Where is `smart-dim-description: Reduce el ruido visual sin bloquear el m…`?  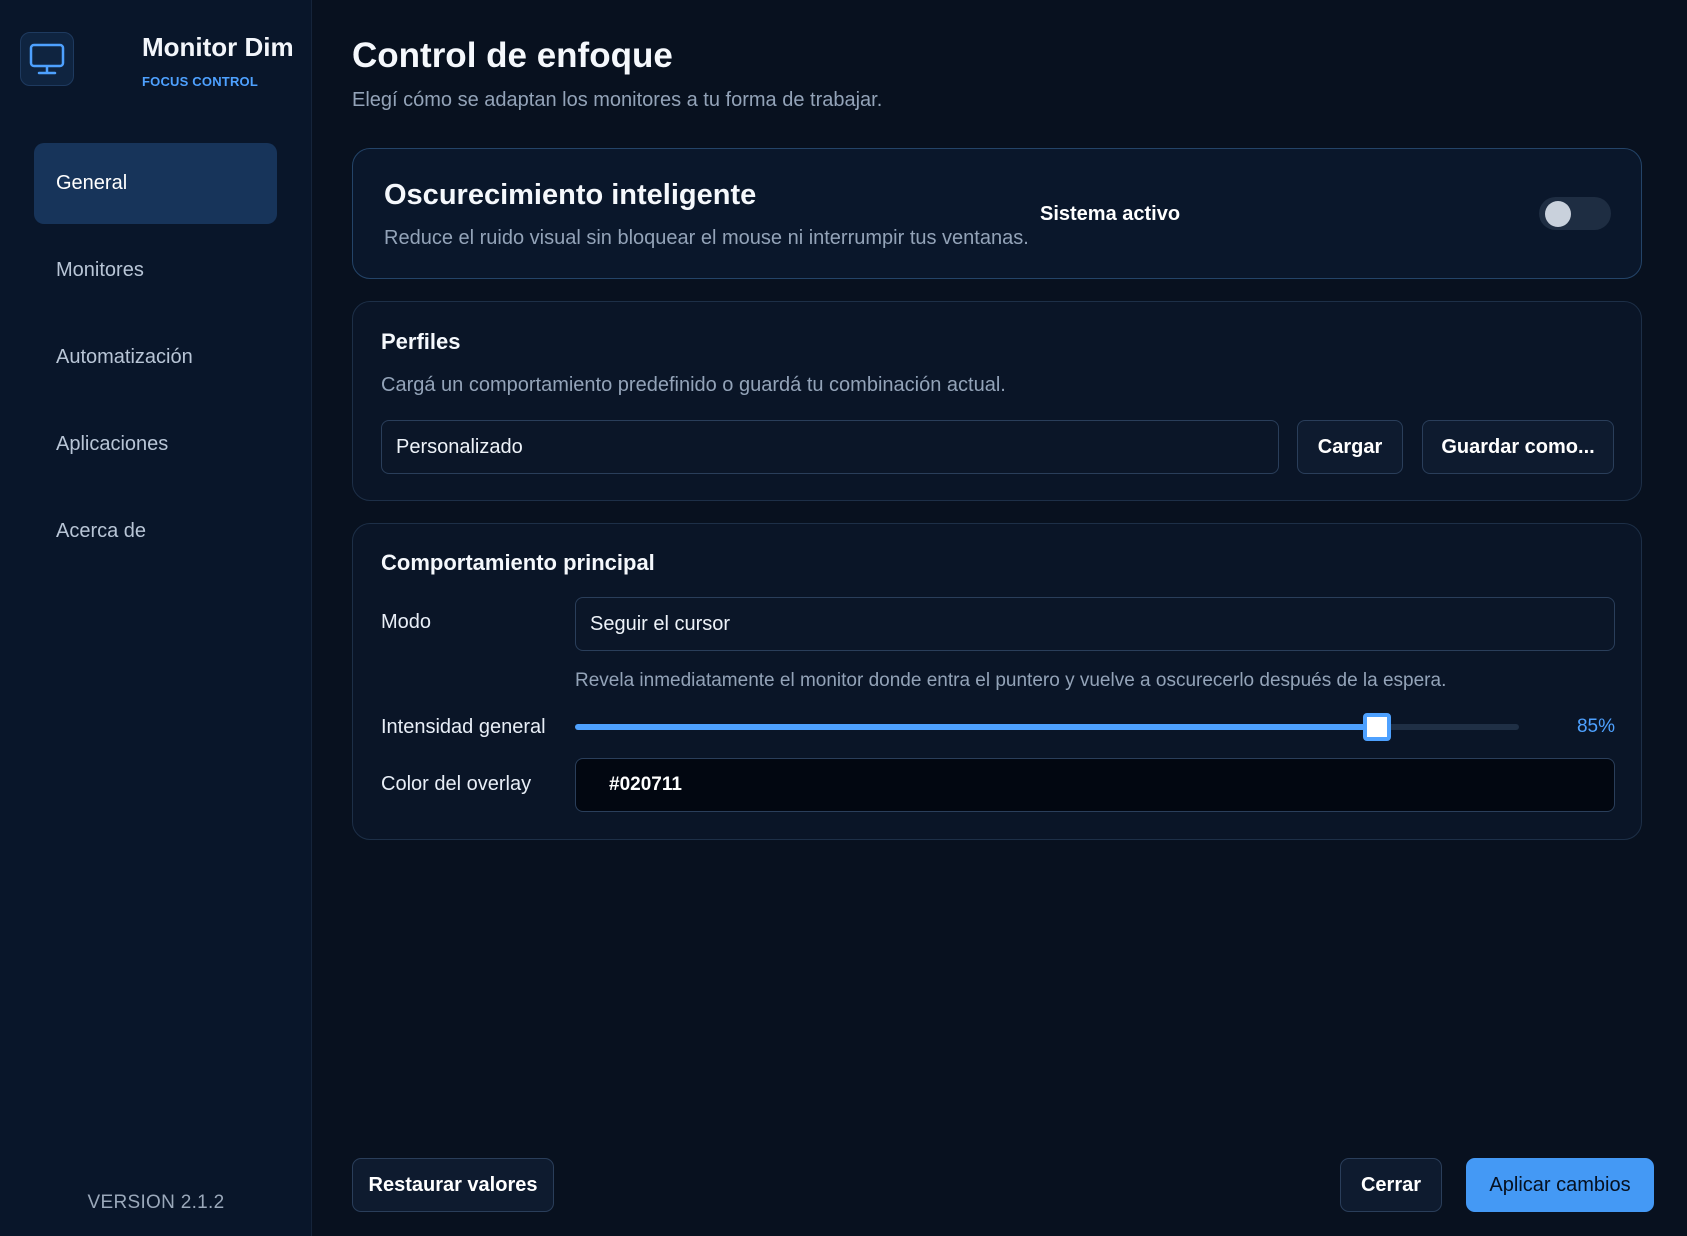 smart-dim-description: Reduce el ruido visual sin bloquear el m… is located at coordinates (706, 238).